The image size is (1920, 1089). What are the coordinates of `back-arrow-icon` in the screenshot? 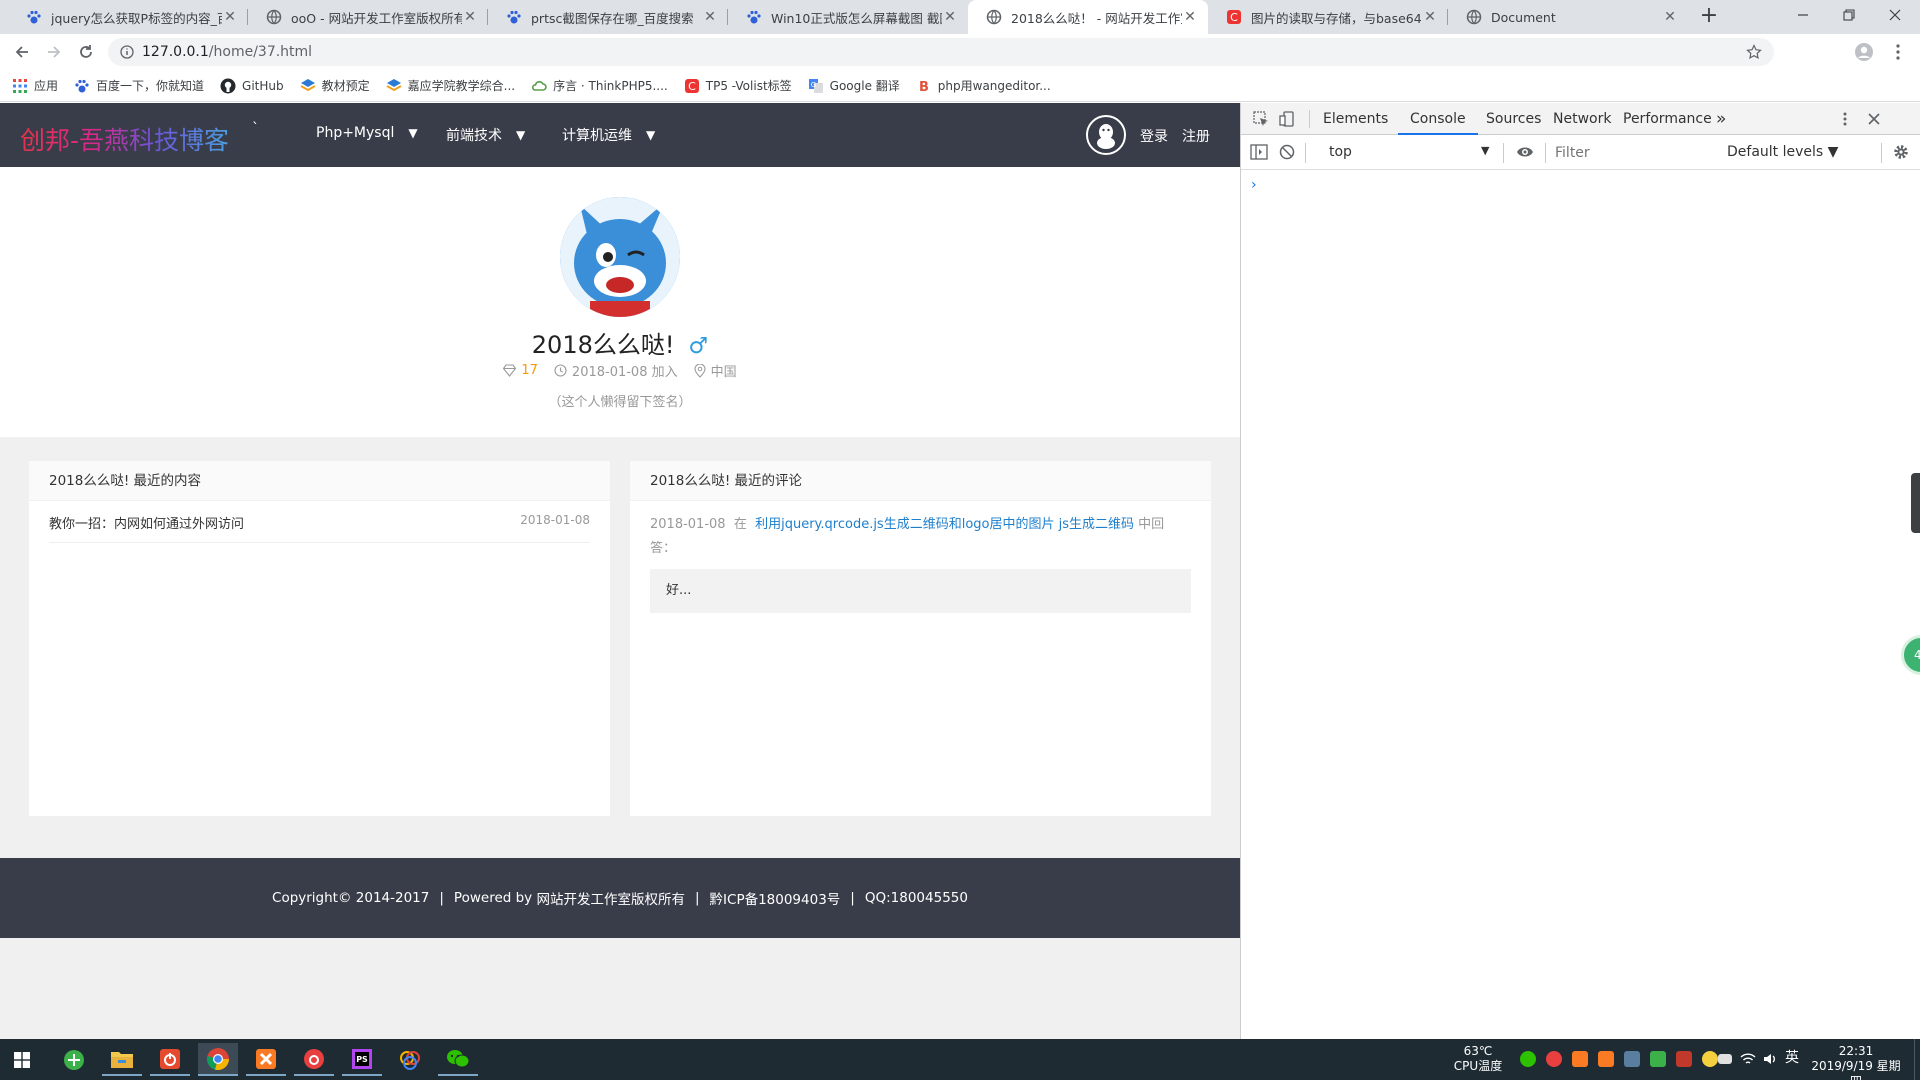 It's located at (22, 52).